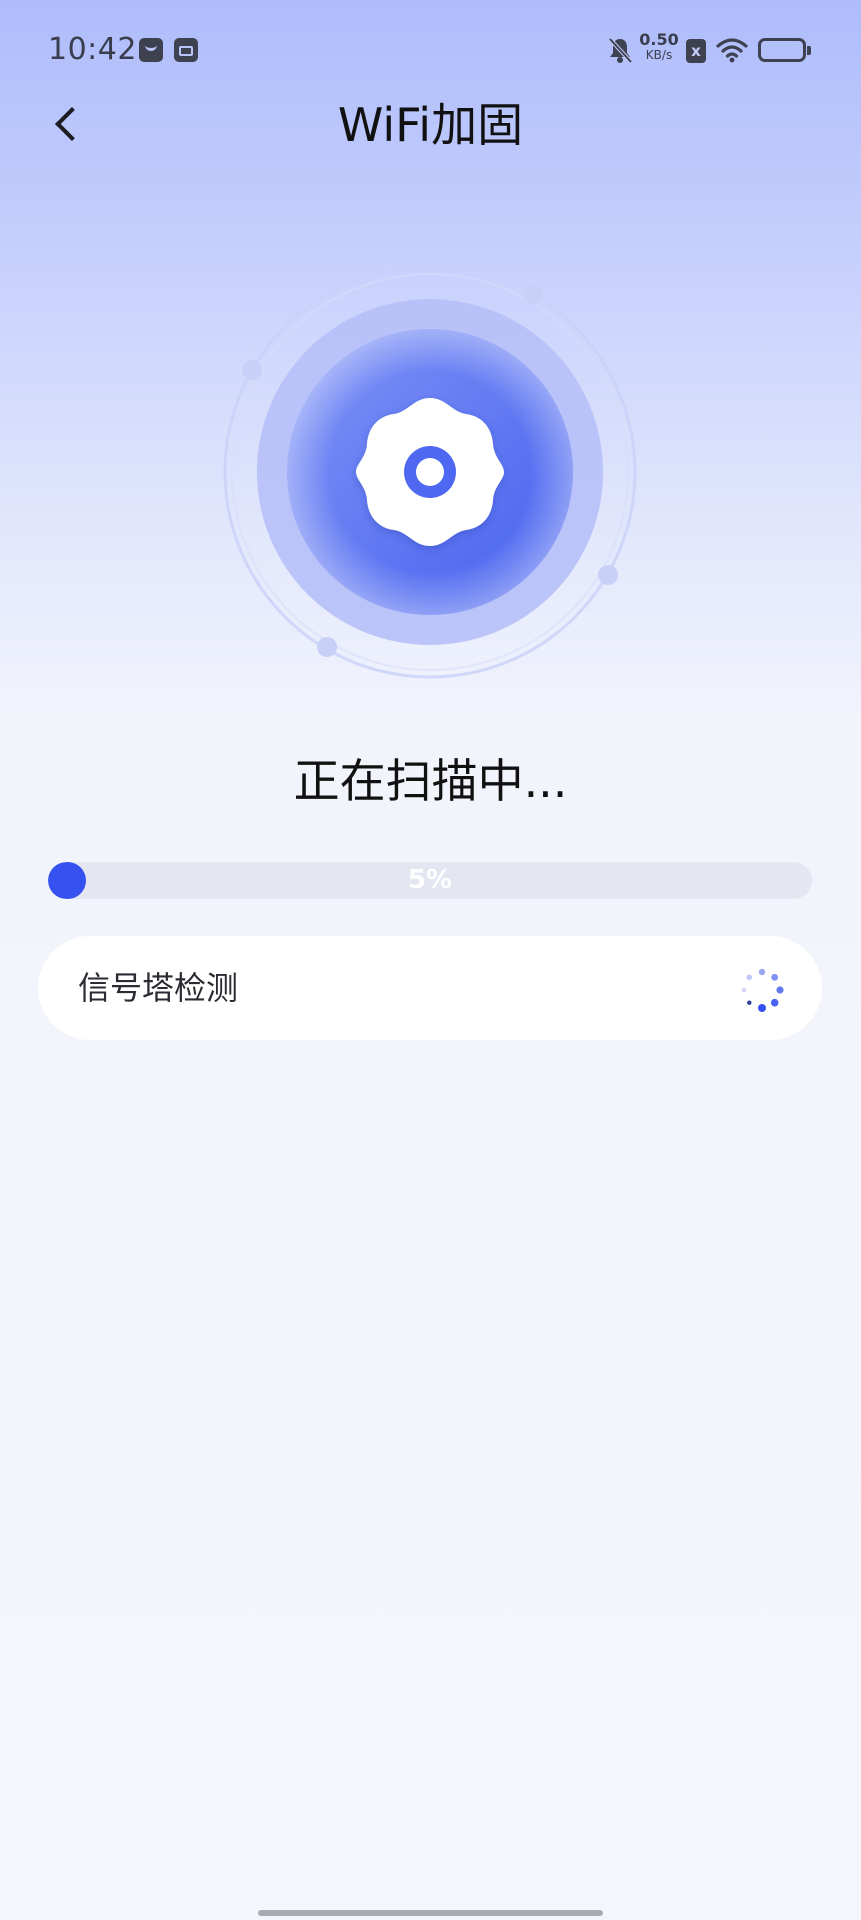 The width and height of the screenshot is (861, 1920). What do you see at coordinates (430, 50) in the screenshot?
I see `status-bar: 10:42 0.50 KB/s x` at bounding box center [430, 50].